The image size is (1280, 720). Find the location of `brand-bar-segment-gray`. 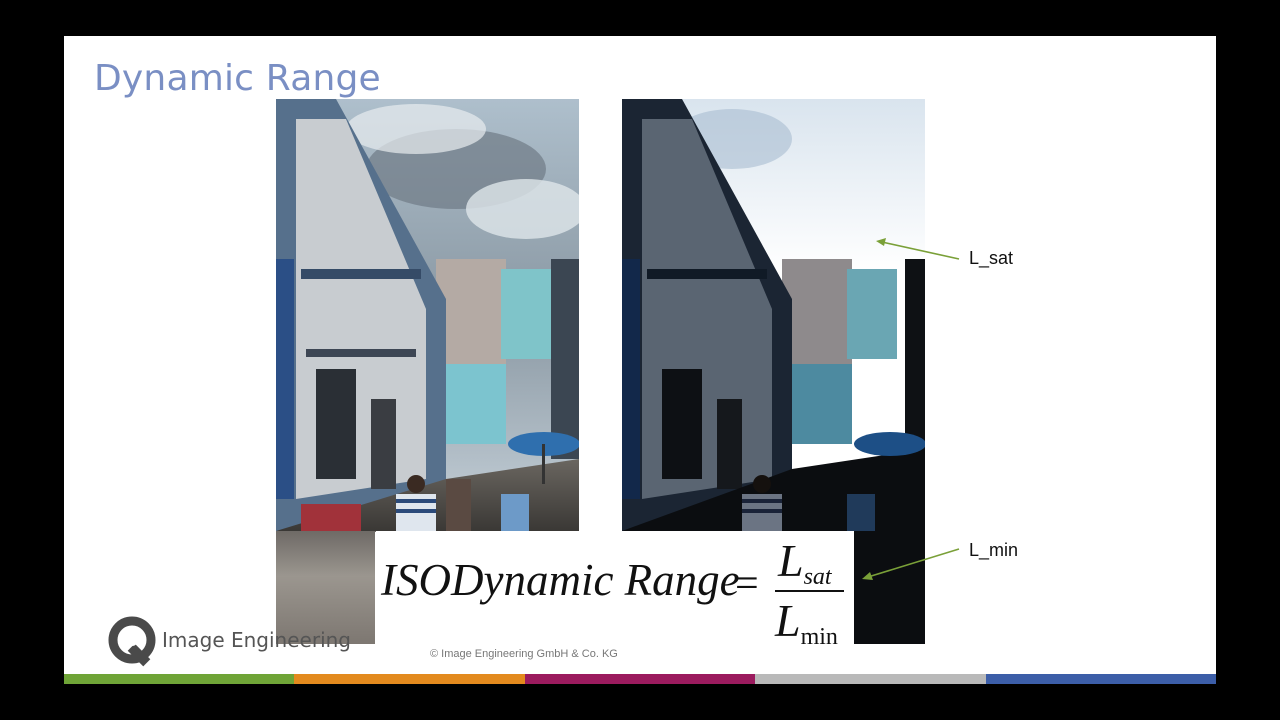

brand-bar-segment-gray is located at coordinates (870, 679).